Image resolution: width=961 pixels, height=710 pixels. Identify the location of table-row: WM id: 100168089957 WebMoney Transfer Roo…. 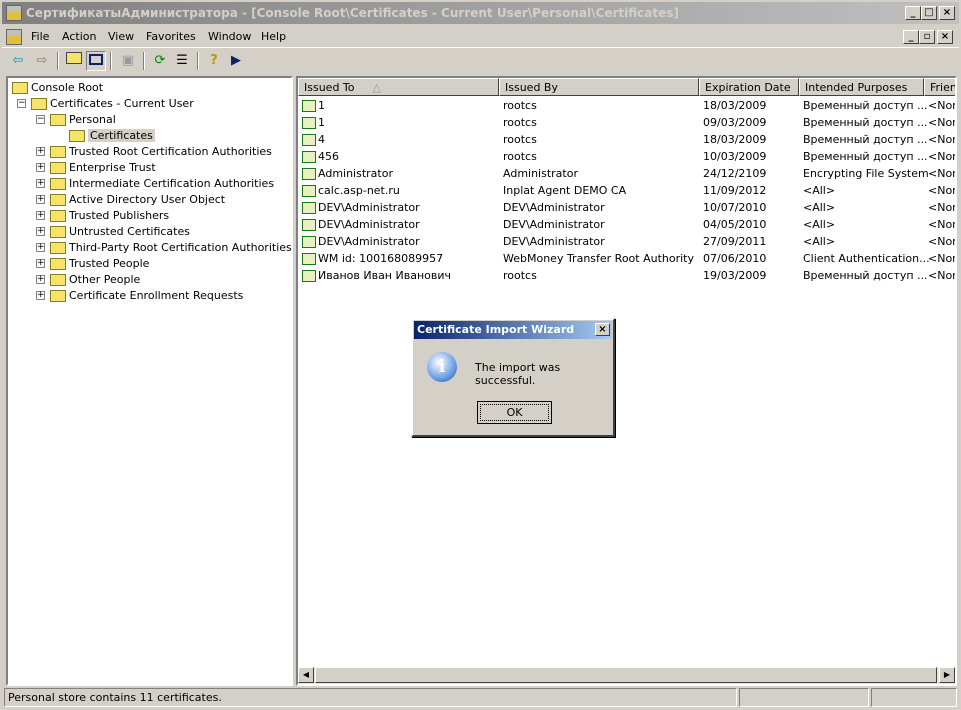
(626, 258).